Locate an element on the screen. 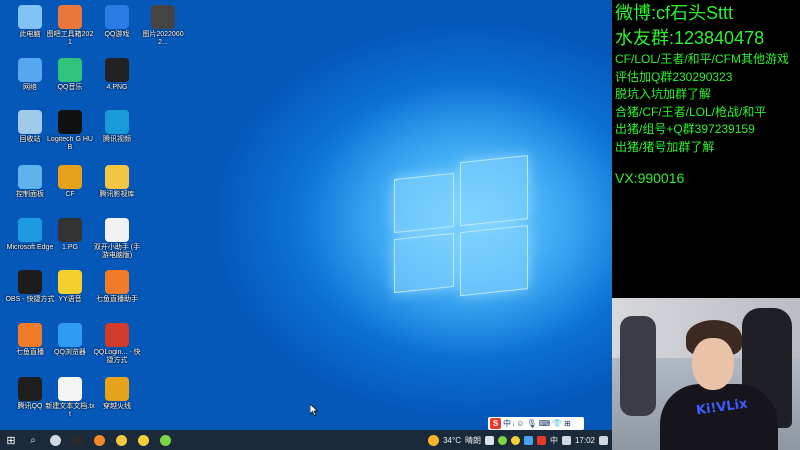 Image resolution: width=800 pixels, height=450 pixels. yy-voice-icon is located at coordinates (70, 282).